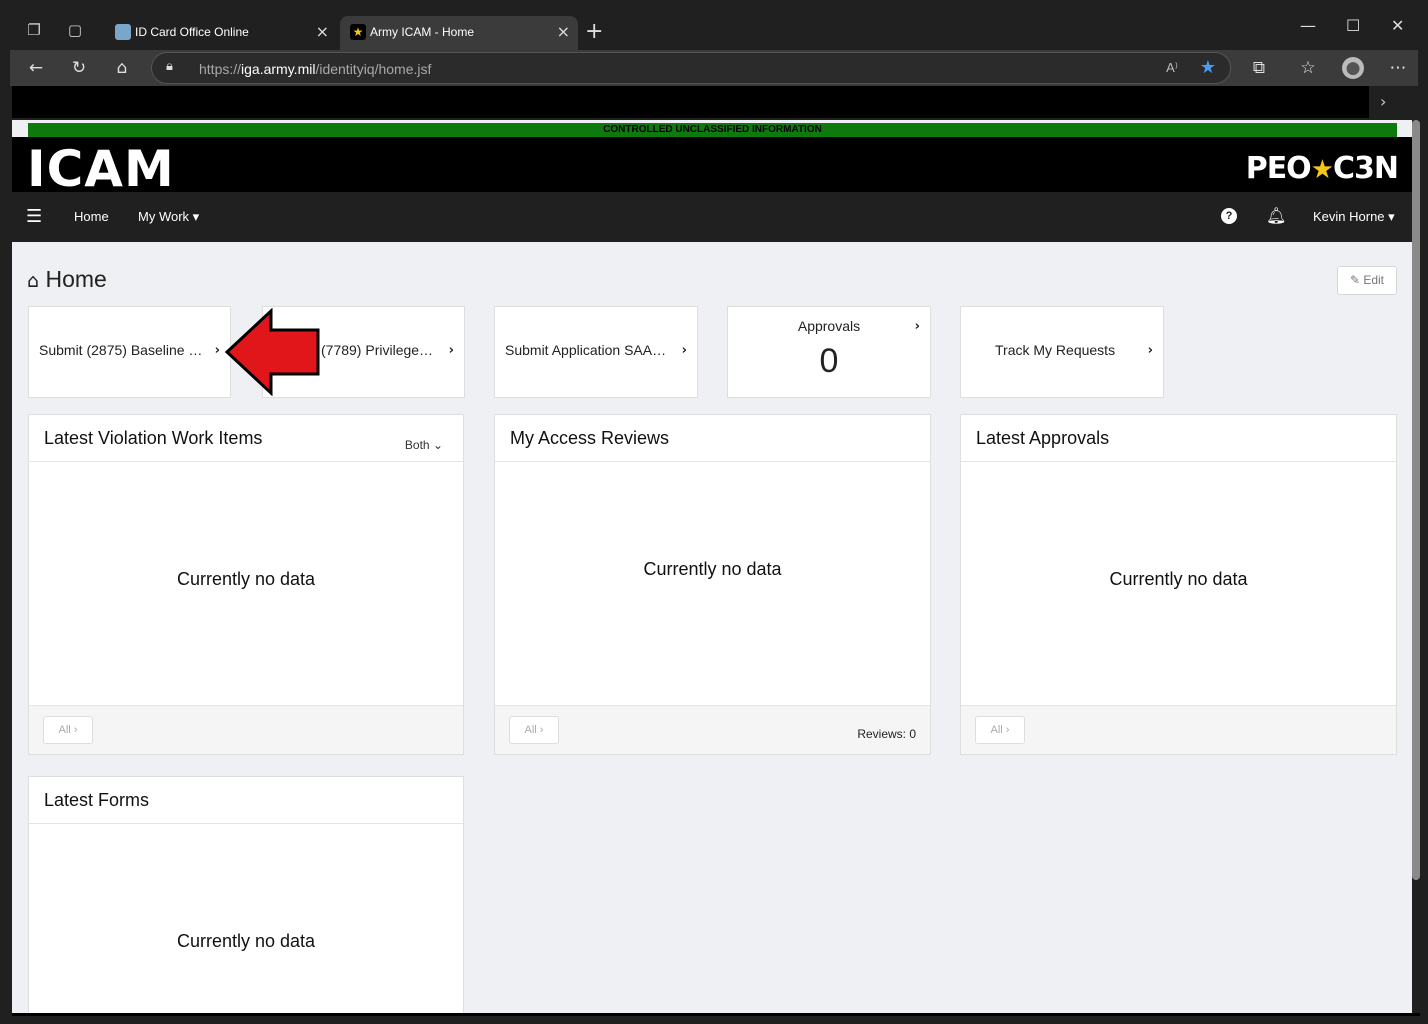 The image size is (1428, 1024). What do you see at coordinates (315, 69) in the screenshot?
I see `url-text: https://iga.army.mil/identityiq/home.jsf` at bounding box center [315, 69].